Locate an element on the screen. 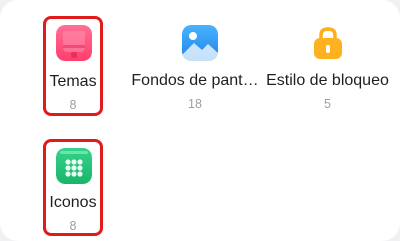 The width and height of the screenshot is (400, 241). tile-estilo-de-bloqueo: Estilo de bloqueo 5 is located at coordinates (327, 66).